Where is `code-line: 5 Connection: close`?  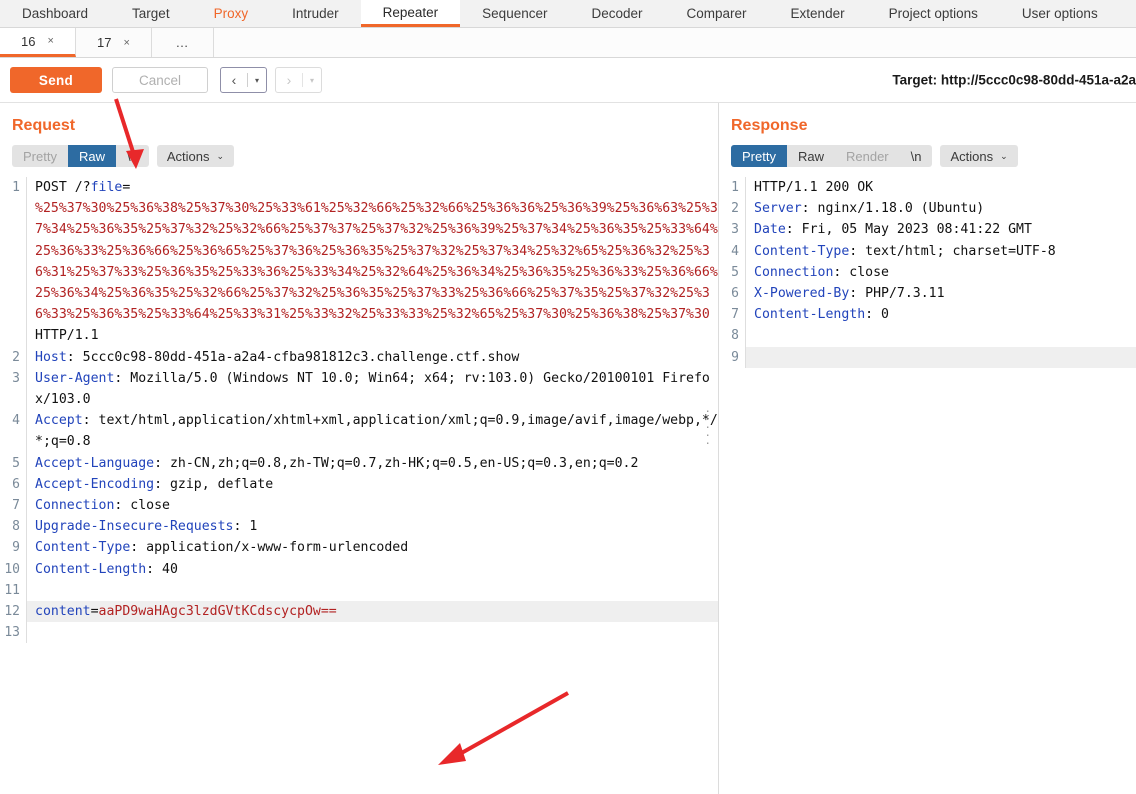 code-line: 5 Connection: close is located at coordinates (927, 272).